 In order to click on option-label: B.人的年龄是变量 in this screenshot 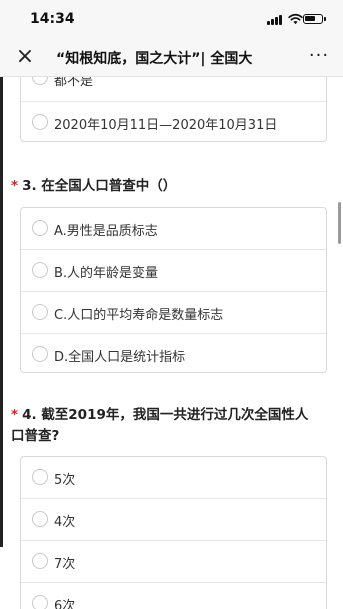, I will do `click(106, 273)`.